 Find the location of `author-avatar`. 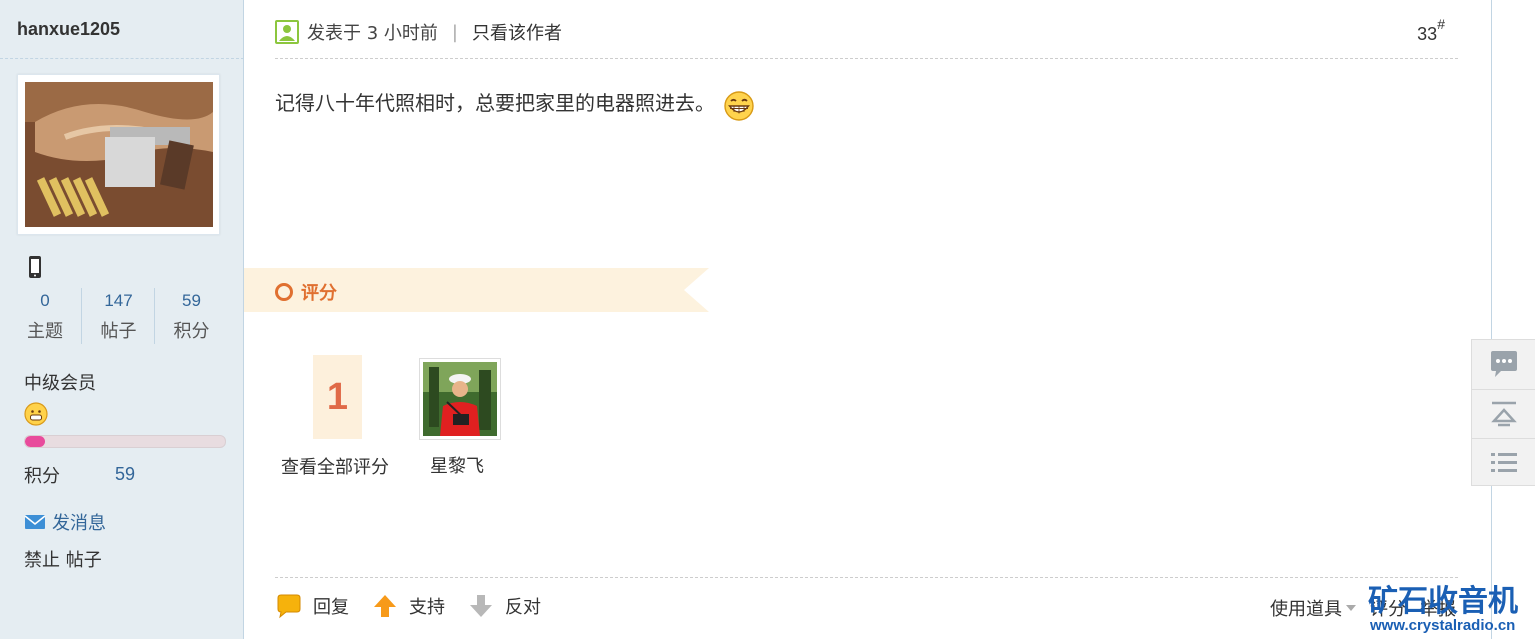

author-avatar is located at coordinates (118, 154).